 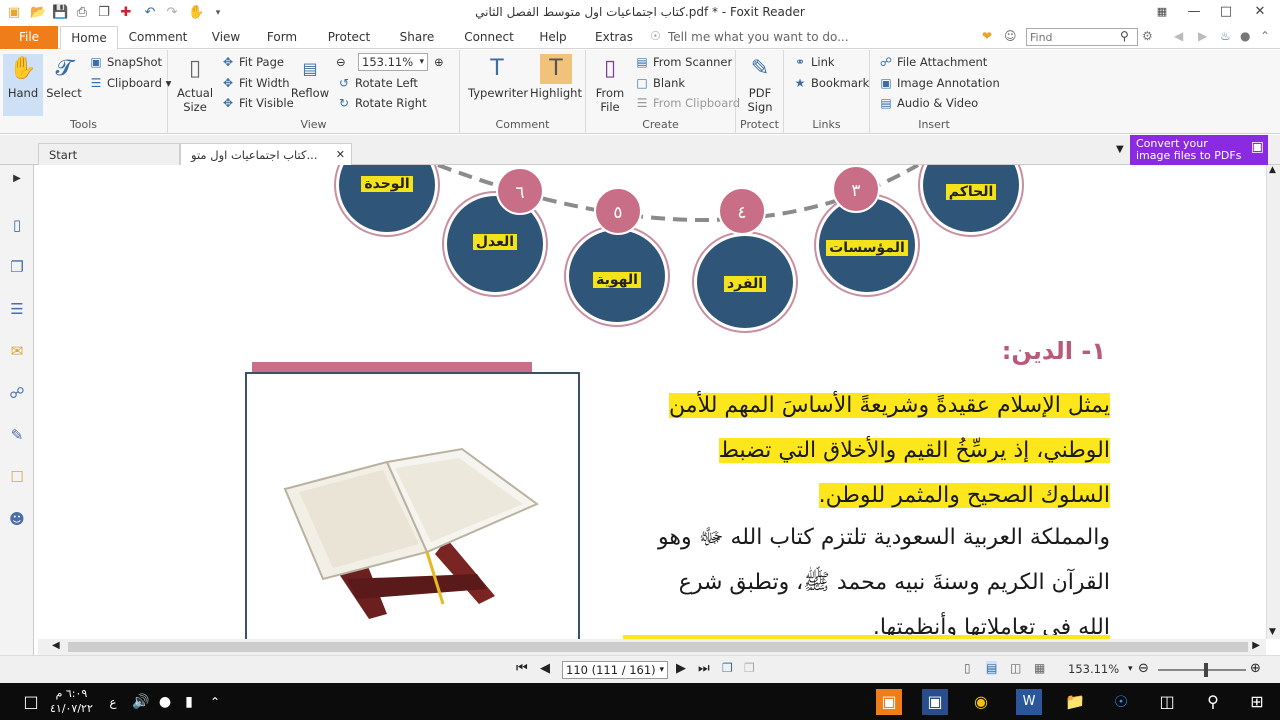 What do you see at coordinates (1226, 12) in the screenshot?
I see `maximize-button: □` at bounding box center [1226, 12].